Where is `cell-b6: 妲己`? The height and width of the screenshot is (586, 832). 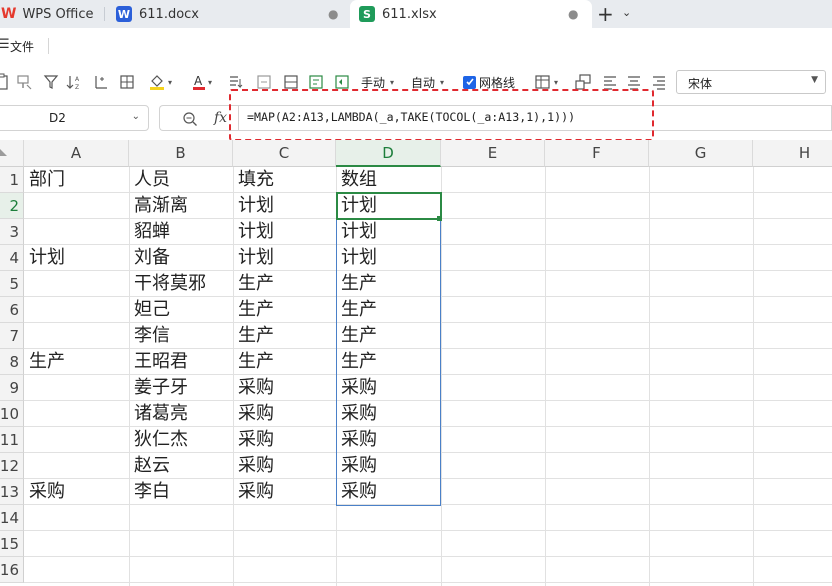 cell-b6: 妲己 is located at coordinates (181, 310).